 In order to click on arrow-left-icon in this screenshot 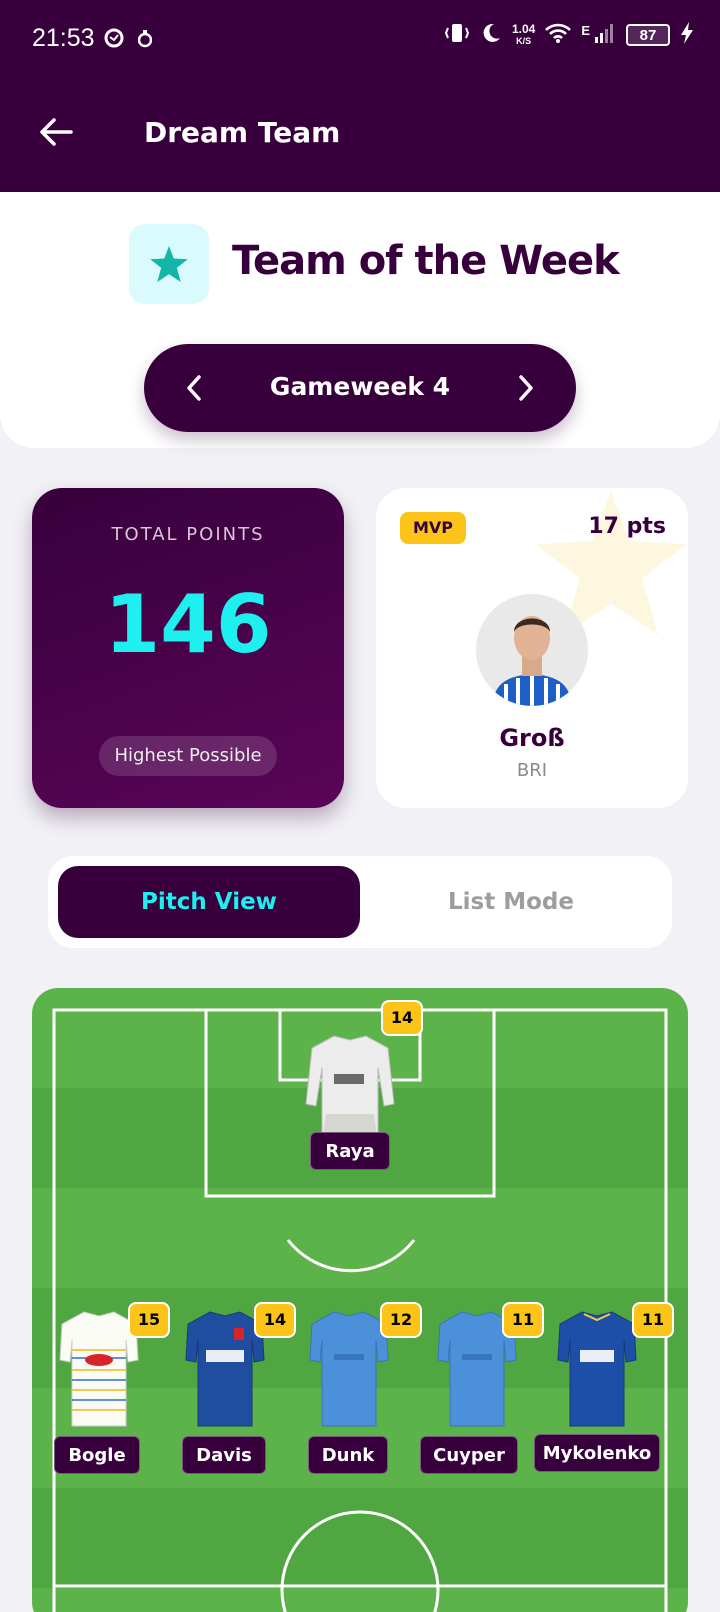, I will do `click(56, 132)`.